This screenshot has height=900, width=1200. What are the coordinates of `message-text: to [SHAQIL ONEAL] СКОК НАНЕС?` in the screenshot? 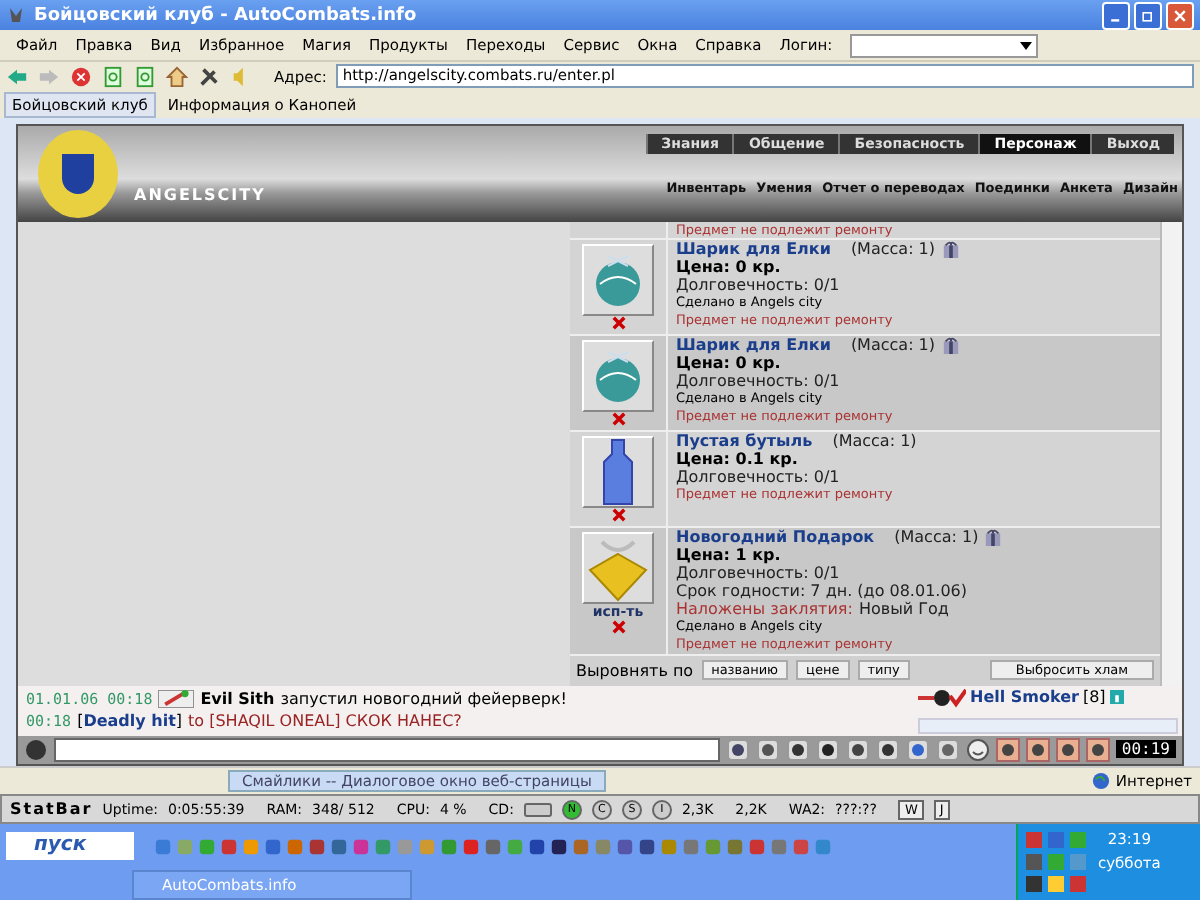 It's located at (325, 720).